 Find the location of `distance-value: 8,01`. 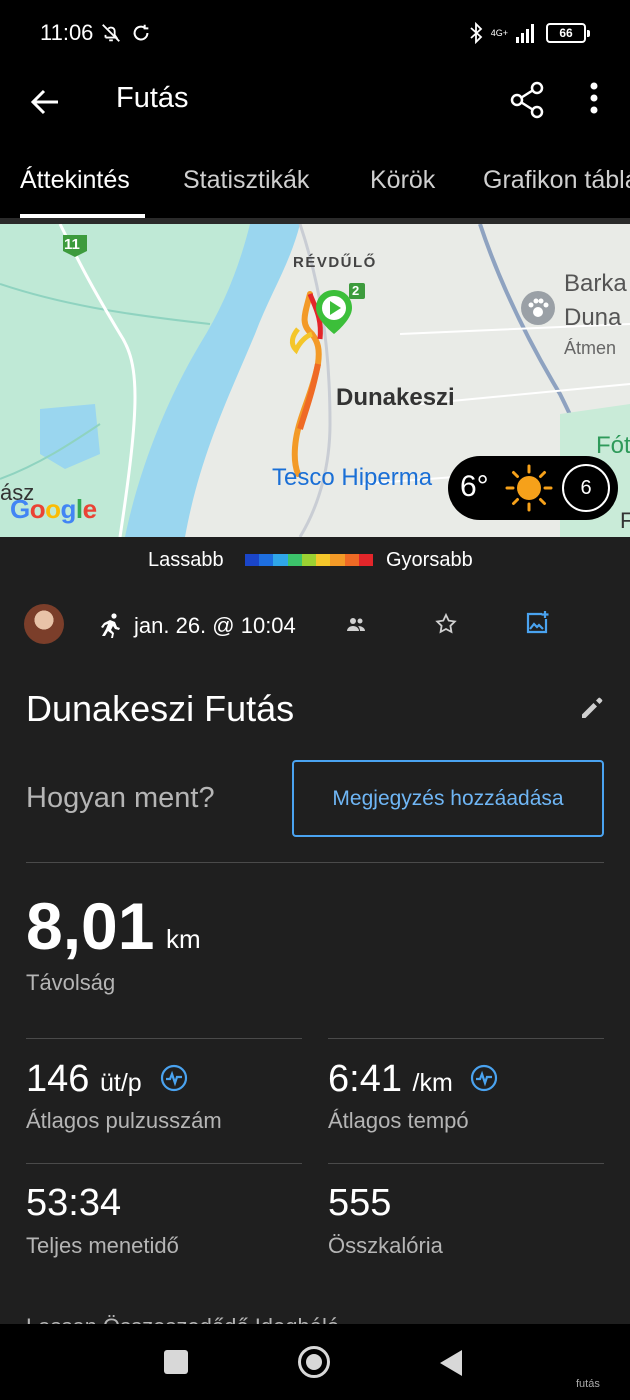

distance-value: 8,01 is located at coordinates (90, 926).